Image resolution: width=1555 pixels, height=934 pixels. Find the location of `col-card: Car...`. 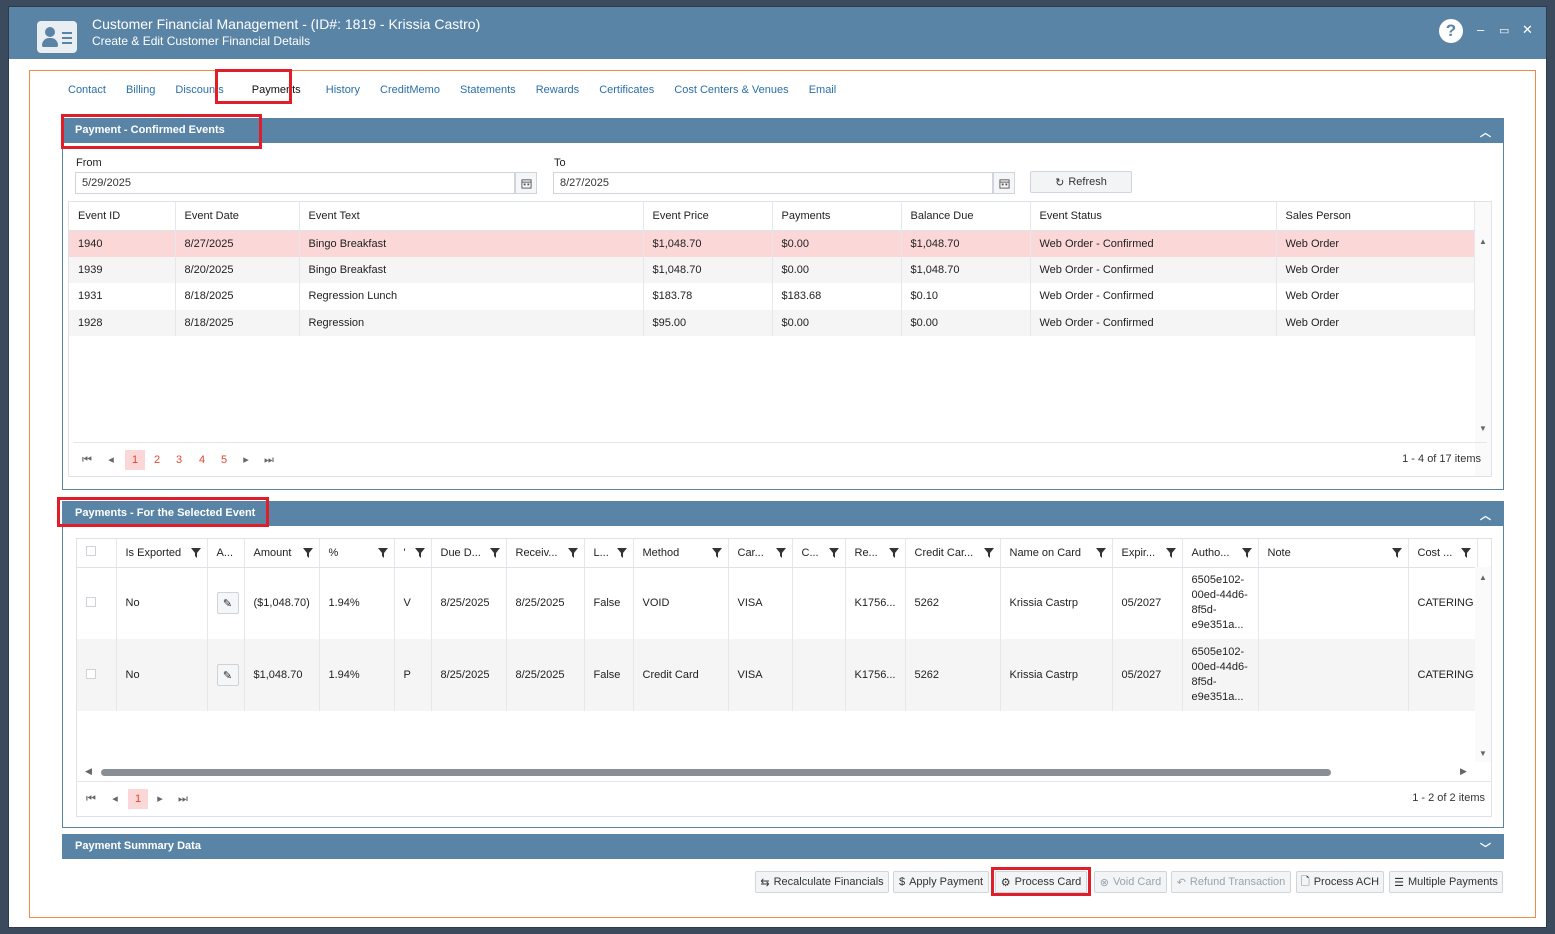

col-card: Car... is located at coordinates (760, 553).